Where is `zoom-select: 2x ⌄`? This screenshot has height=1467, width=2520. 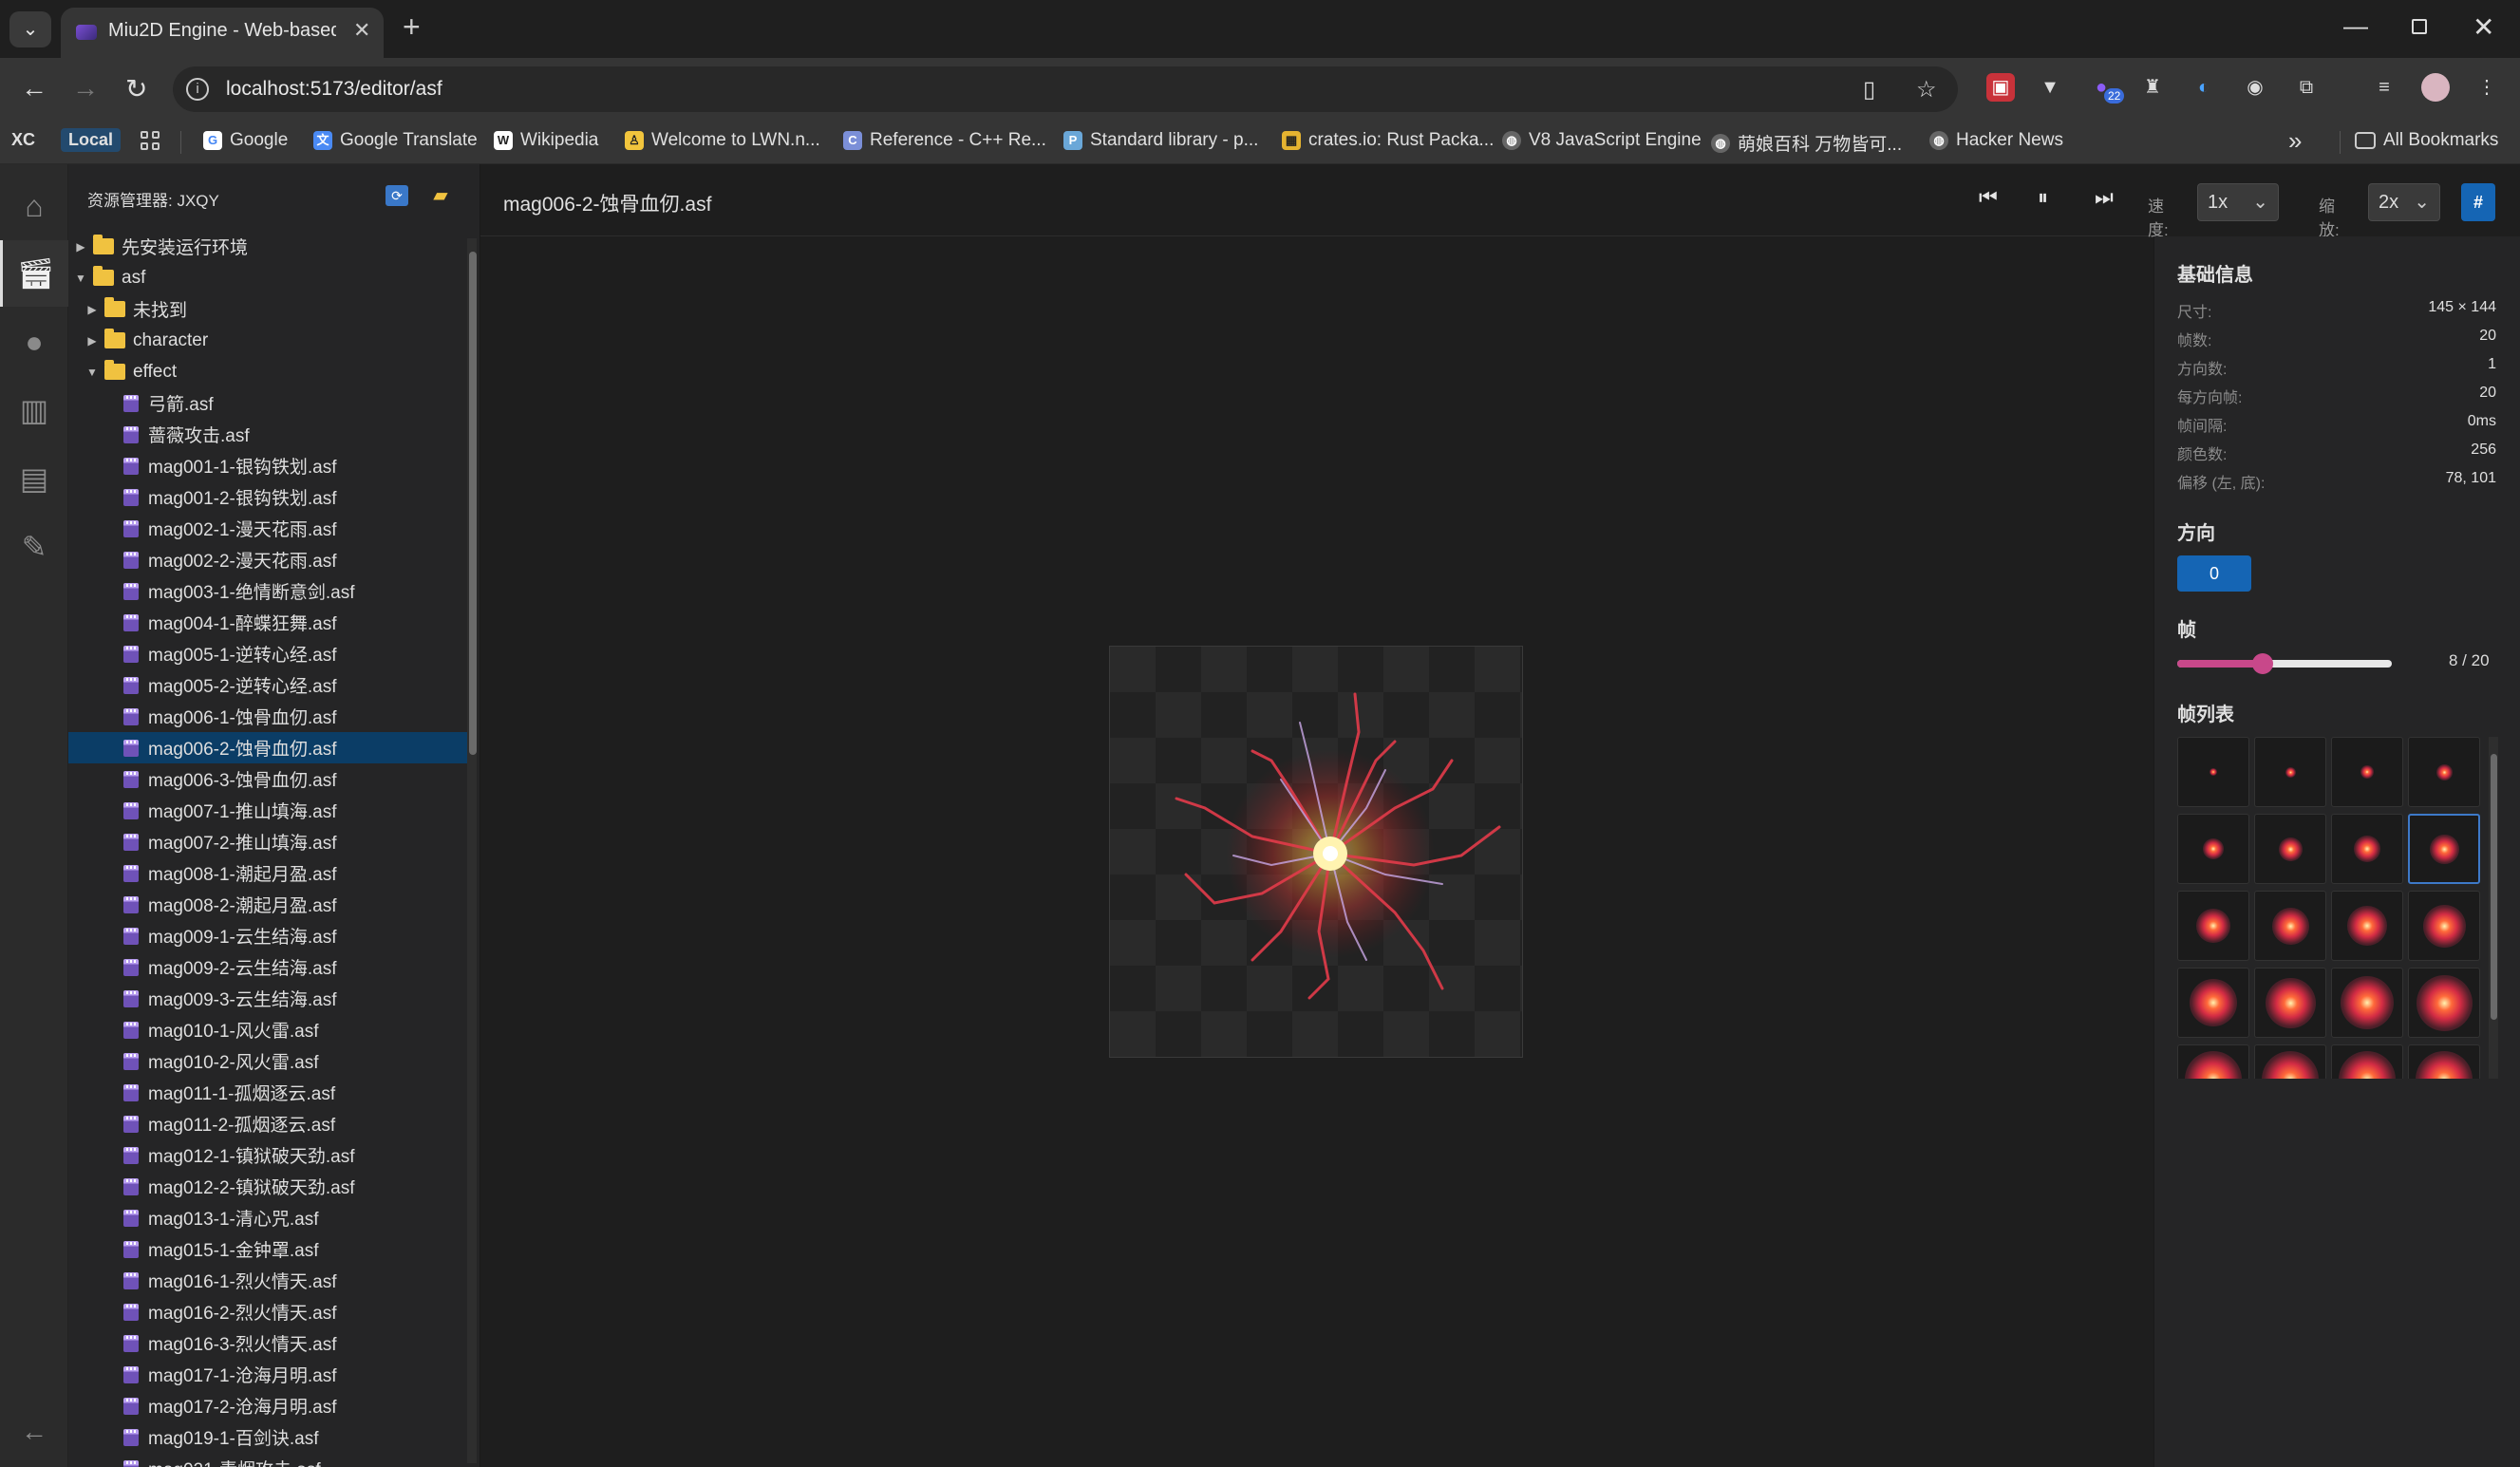
zoom-select: 2x ⌄ is located at coordinates (2404, 202).